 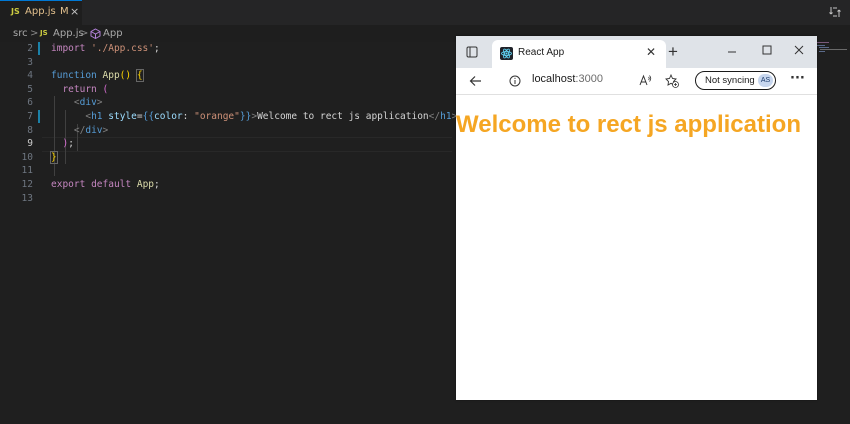 What do you see at coordinates (515, 81) in the screenshot?
I see `site-info-icon` at bounding box center [515, 81].